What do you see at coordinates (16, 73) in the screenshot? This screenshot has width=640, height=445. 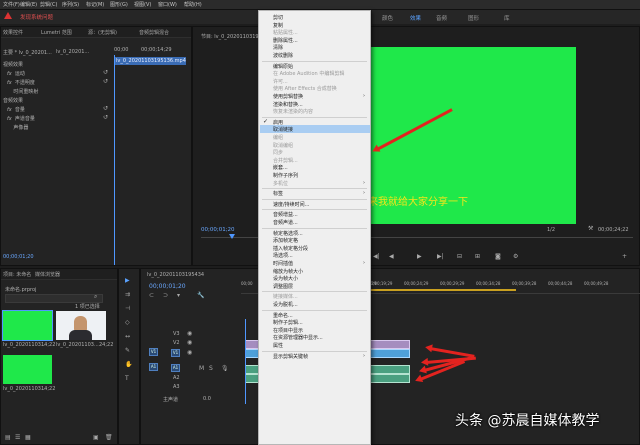 I see `fx-motion-row: fx 运动` at bounding box center [16, 73].